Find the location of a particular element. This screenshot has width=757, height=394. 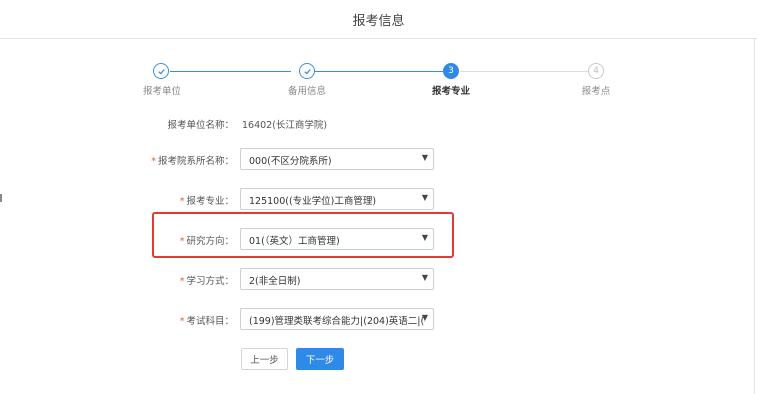

next-step-button: 下一步 is located at coordinates (320, 359).